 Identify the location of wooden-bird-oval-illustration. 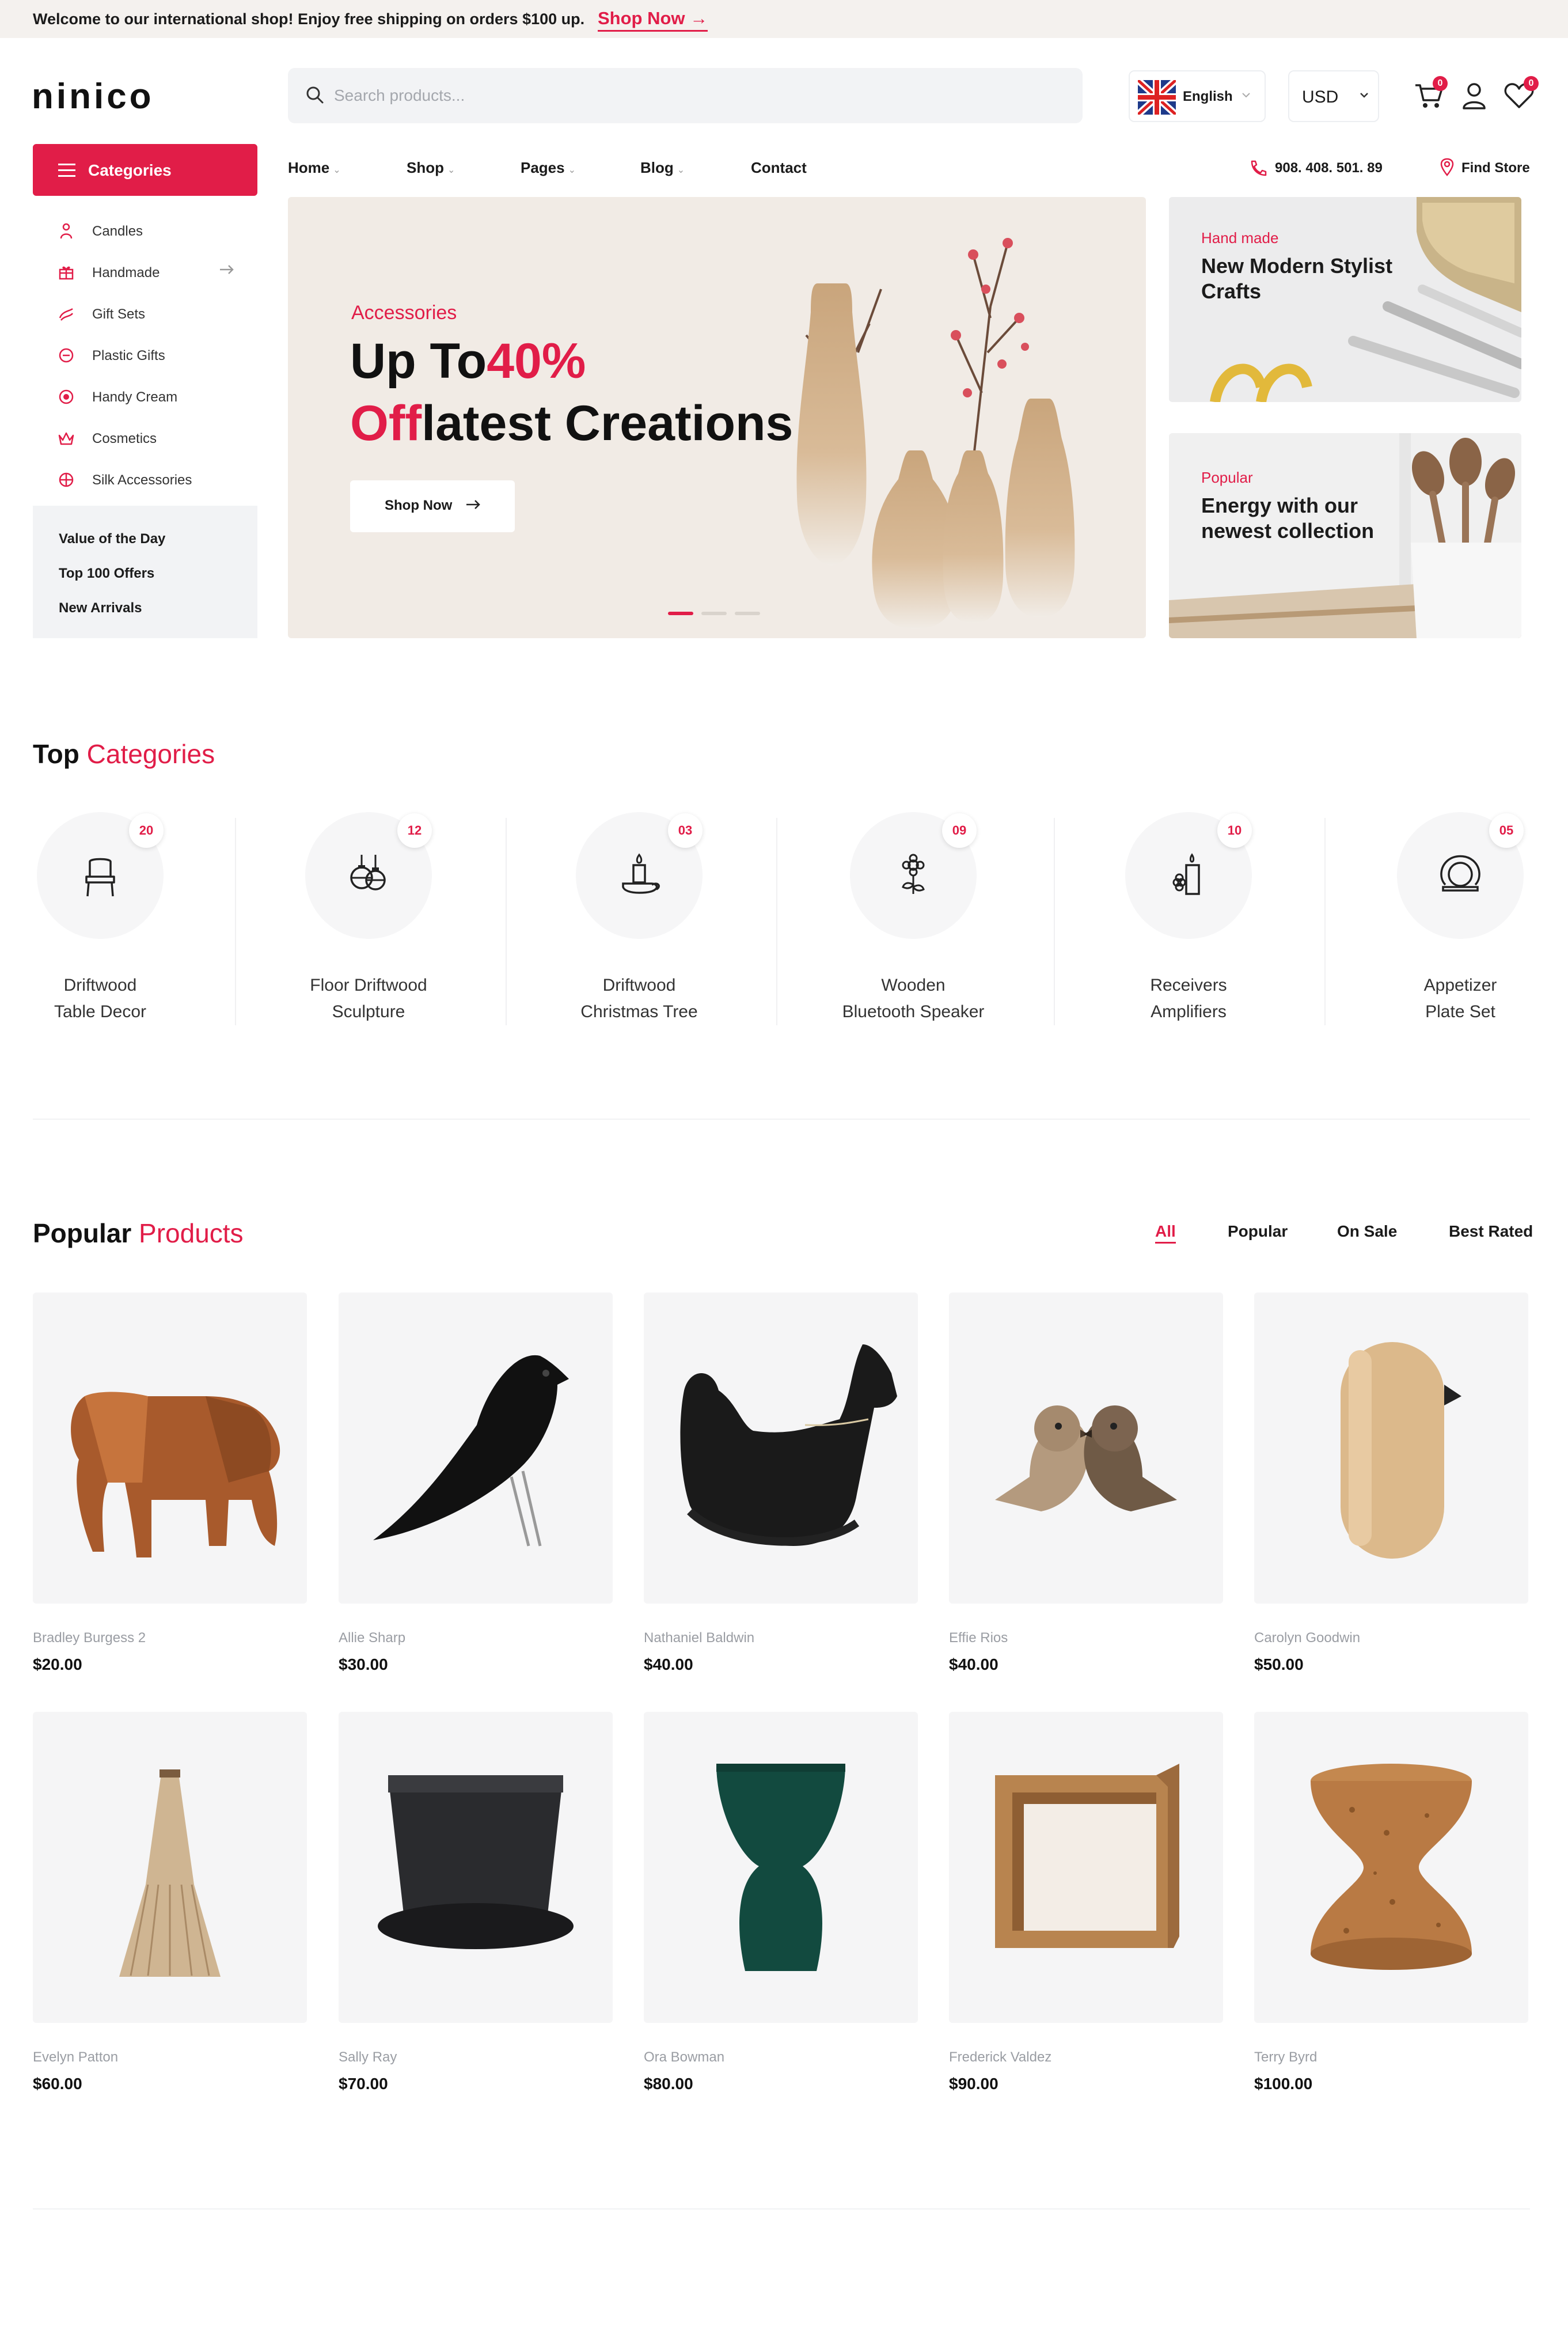
(1401, 1450).